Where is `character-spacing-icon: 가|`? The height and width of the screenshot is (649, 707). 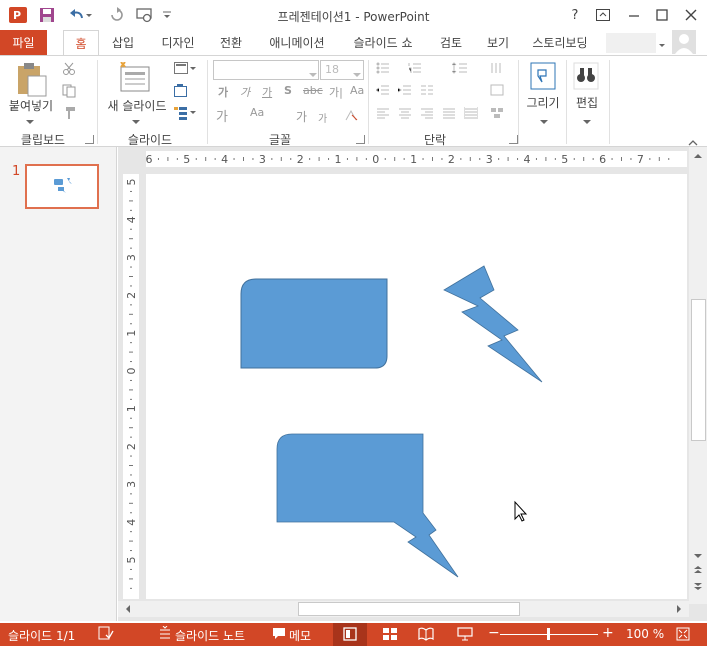 character-spacing-icon: 가| is located at coordinates (336, 92).